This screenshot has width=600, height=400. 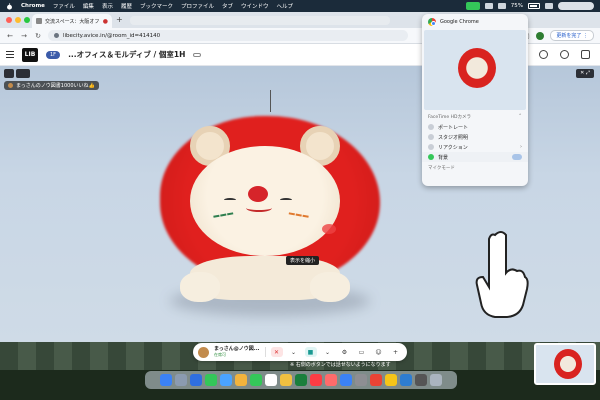 What do you see at coordinates (30, 54) in the screenshot?
I see `app-logo: LIB` at bounding box center [30, 54].